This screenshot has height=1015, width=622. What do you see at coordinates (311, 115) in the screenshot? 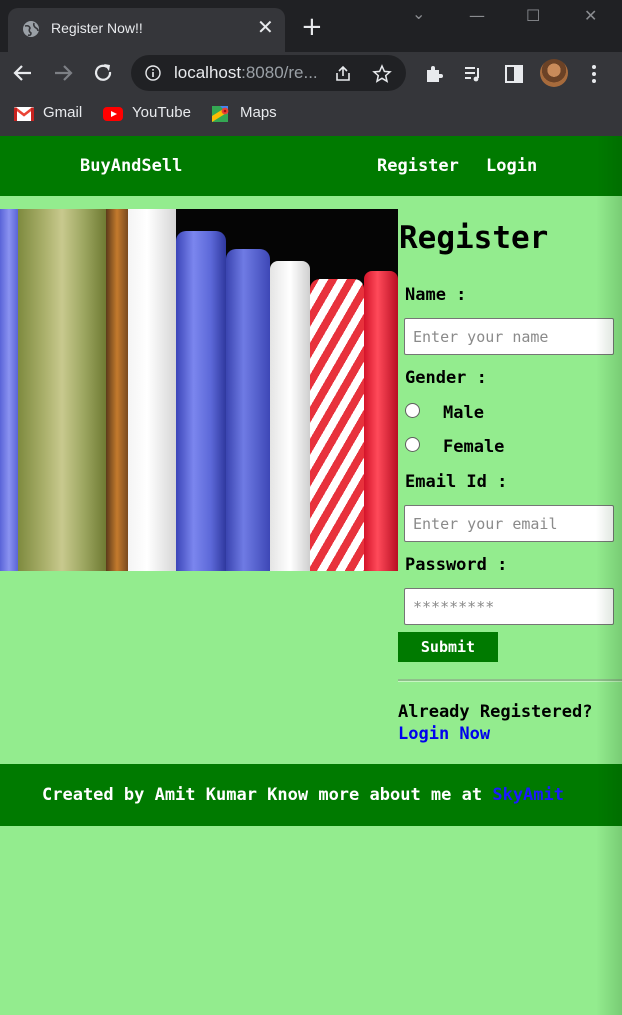
I see `bookmarks-bar: Gmail YouTube Maps` at bounding box center [311, 115].